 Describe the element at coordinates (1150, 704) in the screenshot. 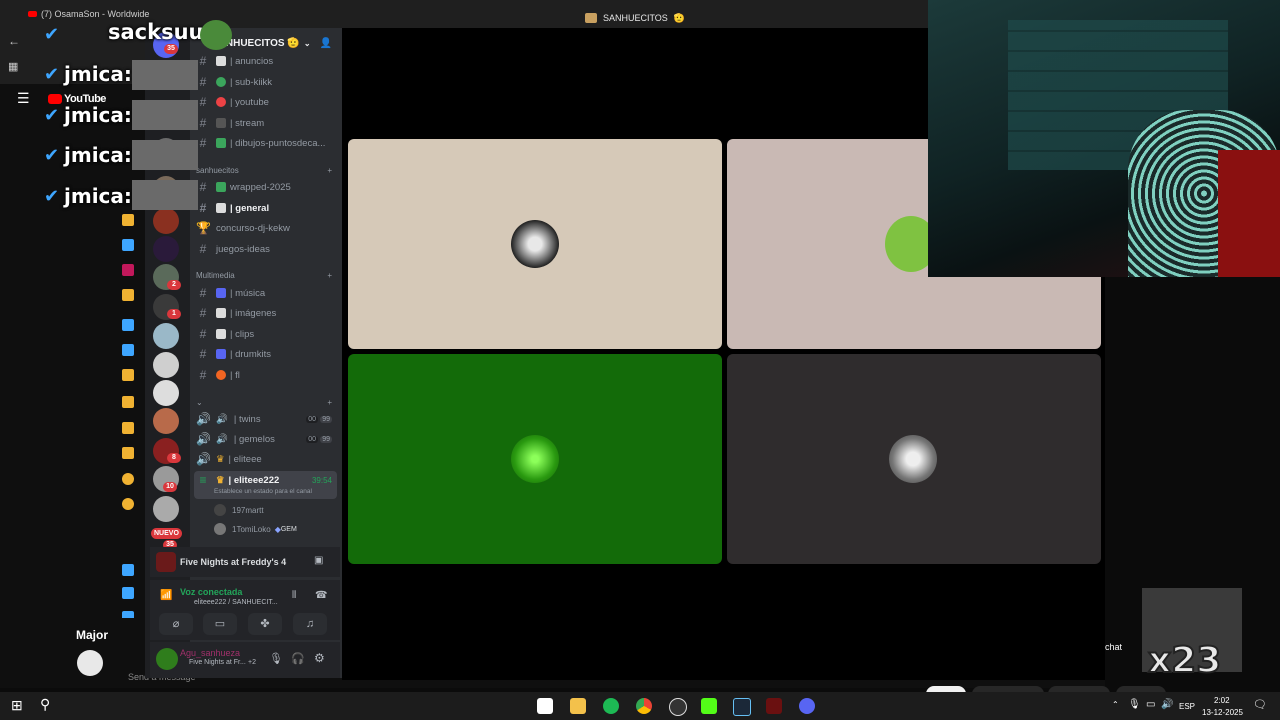

I see `network-icon: ▭` at that location.